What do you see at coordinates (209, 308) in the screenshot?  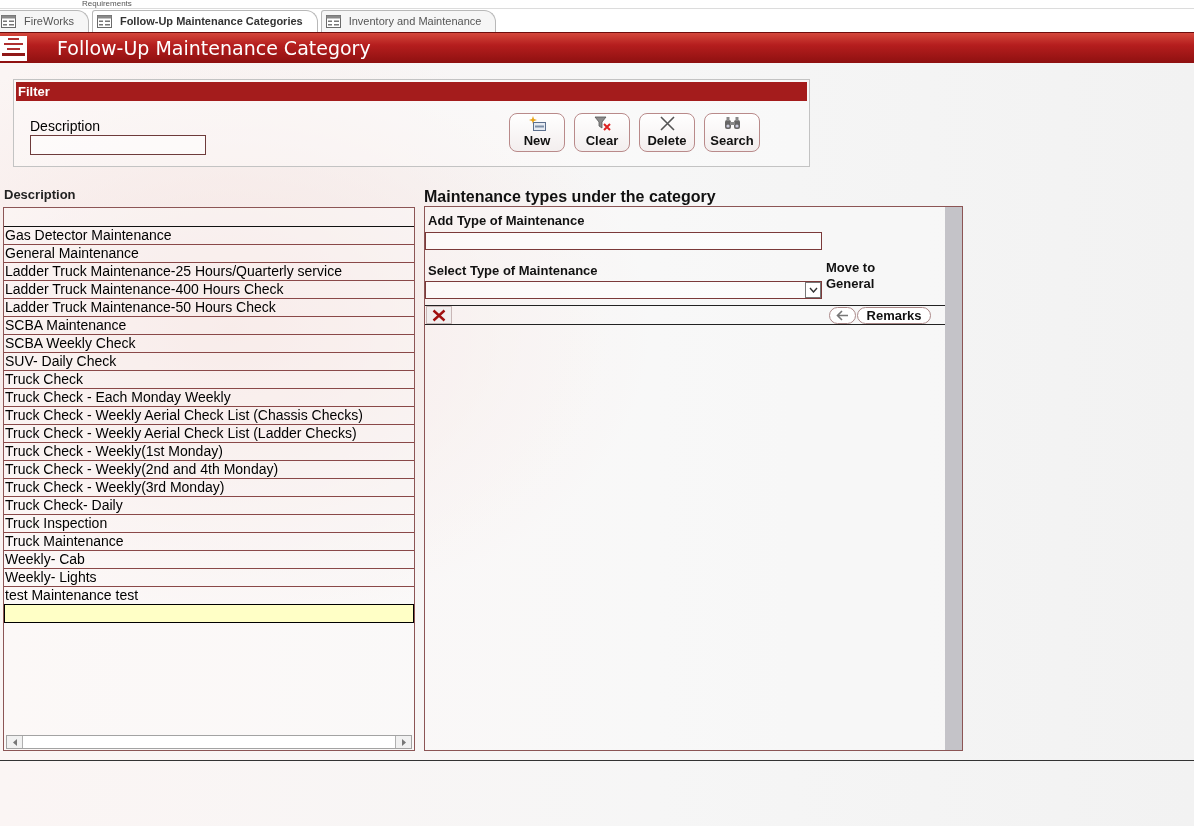 I see `list-item: Ladder Truck Maintenance-50 Hours Check` at bounding box center [209, 308].